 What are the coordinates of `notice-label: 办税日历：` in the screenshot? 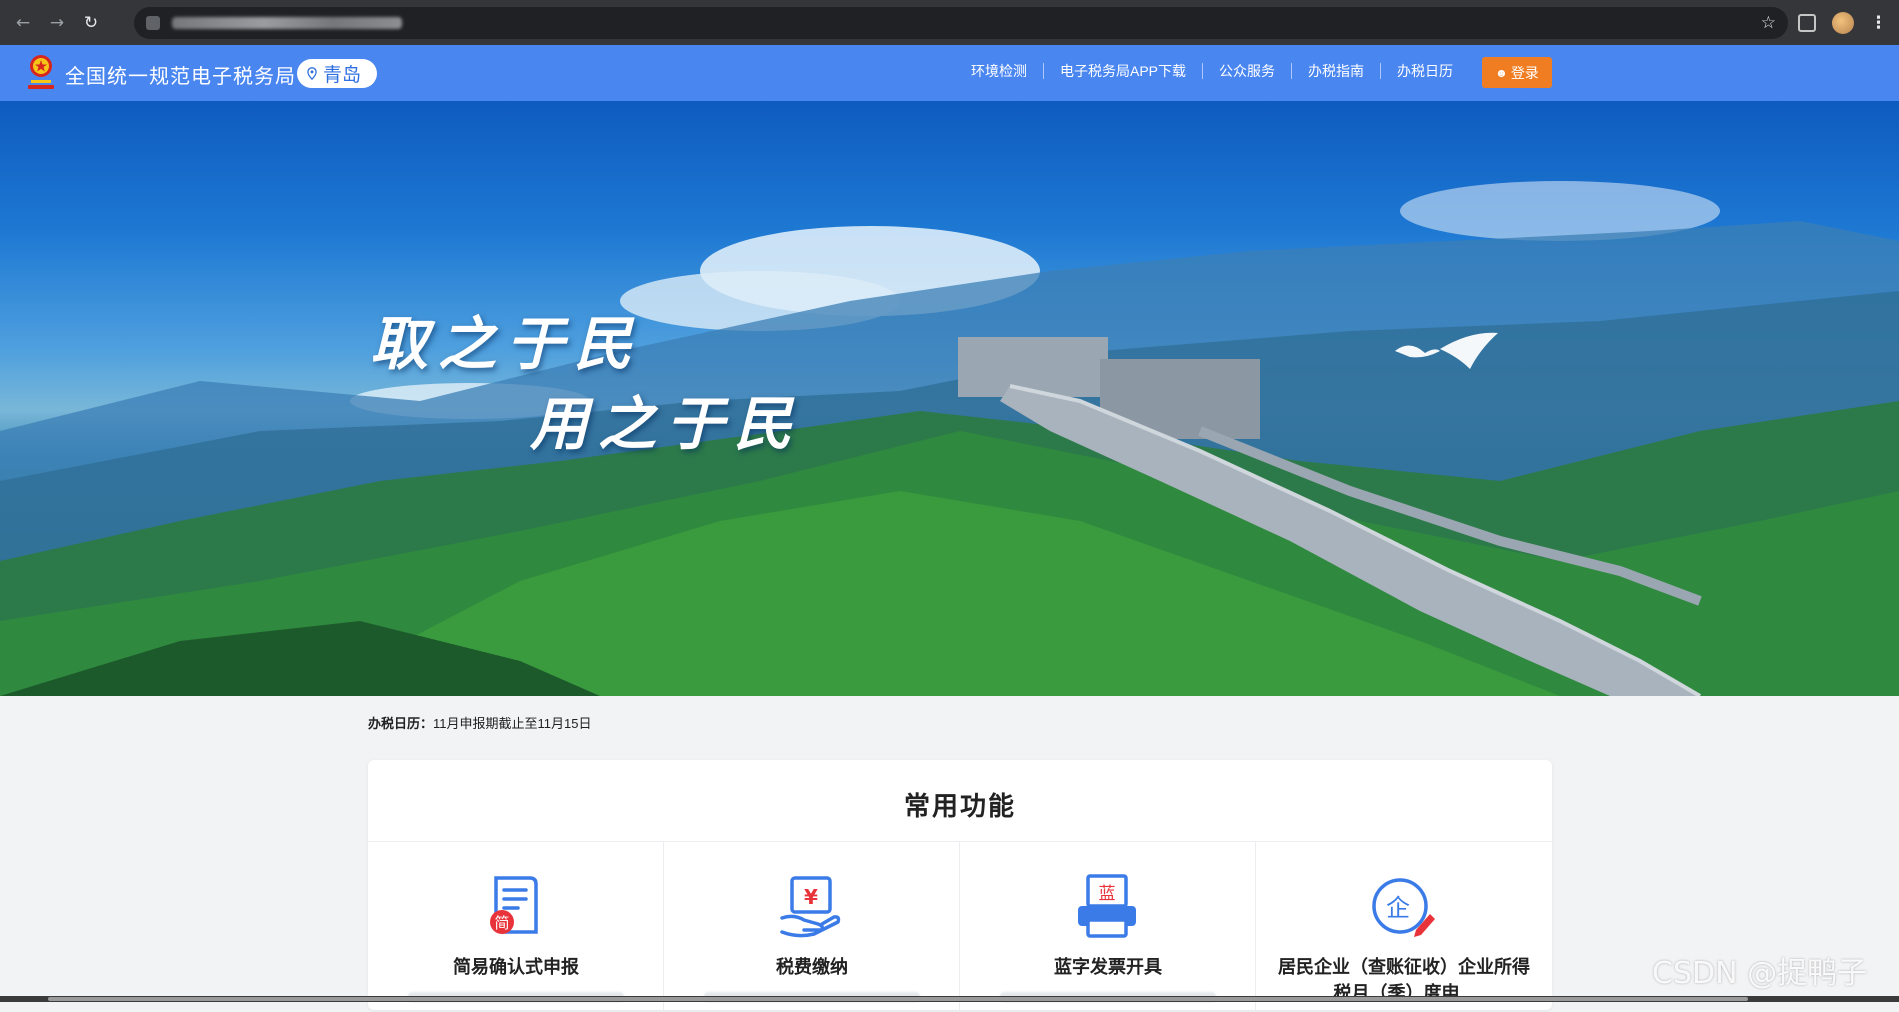 It's located at (401, 723).